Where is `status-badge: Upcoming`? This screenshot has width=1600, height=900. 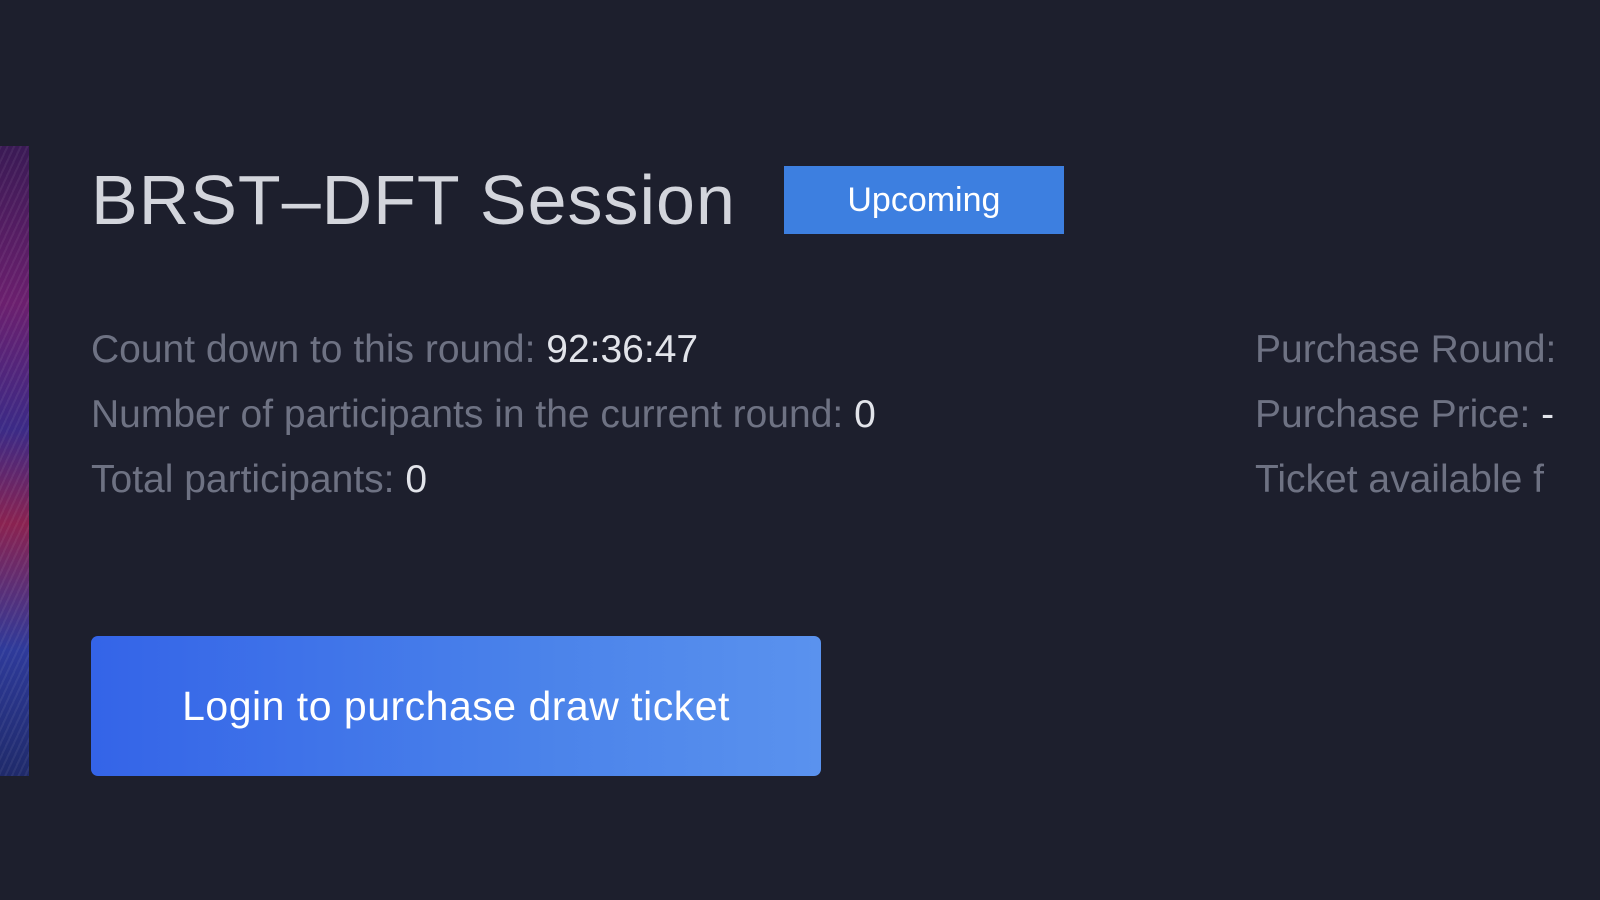 status-badge: Upcoming is located at coordinates (923, 200).